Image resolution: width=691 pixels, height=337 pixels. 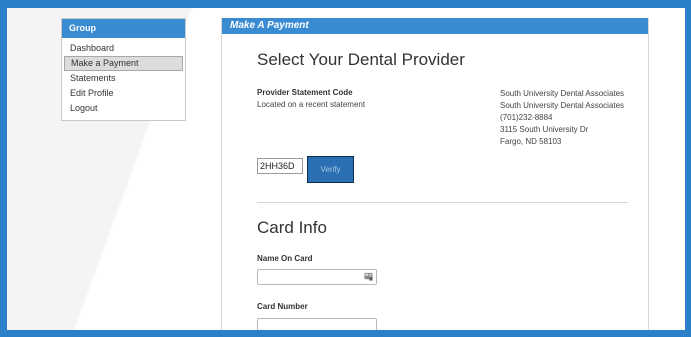 I want to click on provider-name: South University Dental Associates, so click(x=562, y=93).